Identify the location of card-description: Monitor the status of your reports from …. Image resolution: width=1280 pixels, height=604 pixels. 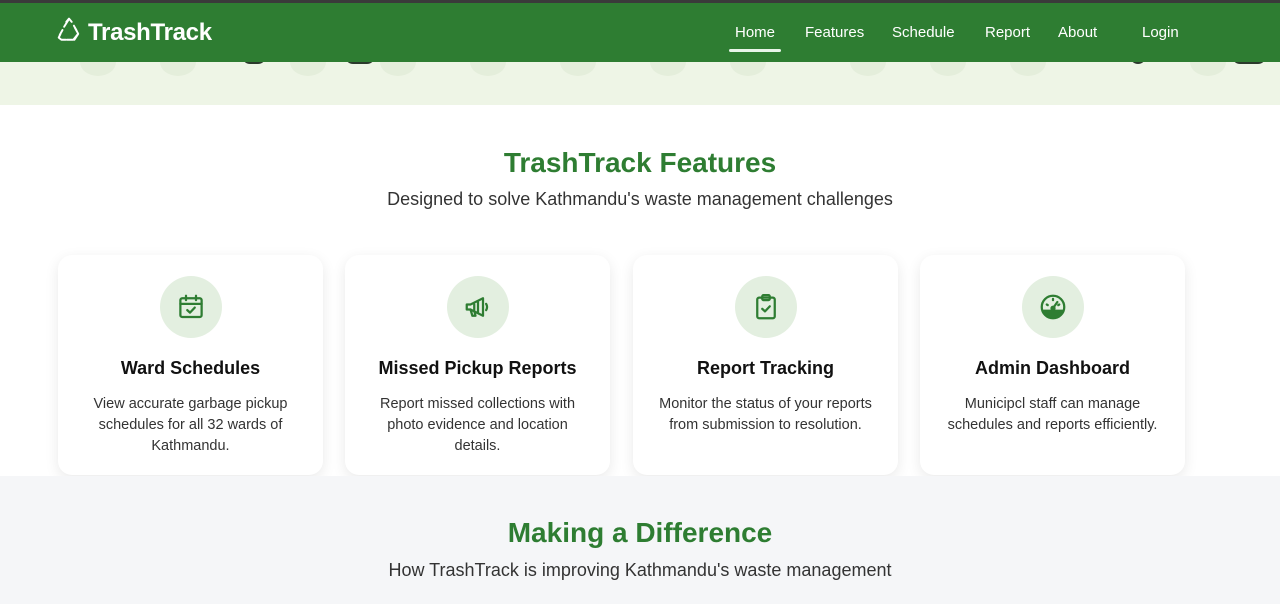
(765, 414).